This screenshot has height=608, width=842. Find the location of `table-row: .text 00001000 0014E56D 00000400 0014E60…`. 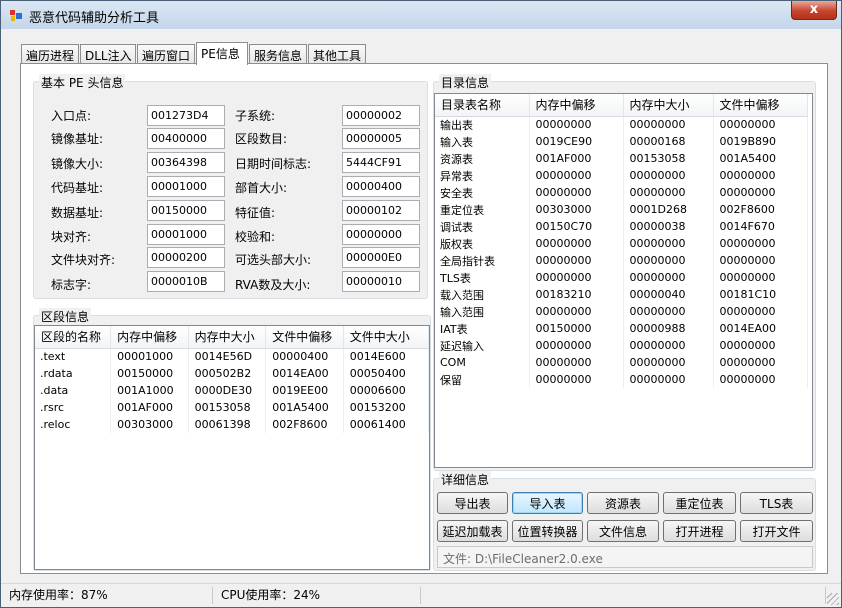

table-row: .text 00001000 0014E56D 00000400 0014E60… is located at coordinates (232, 356).